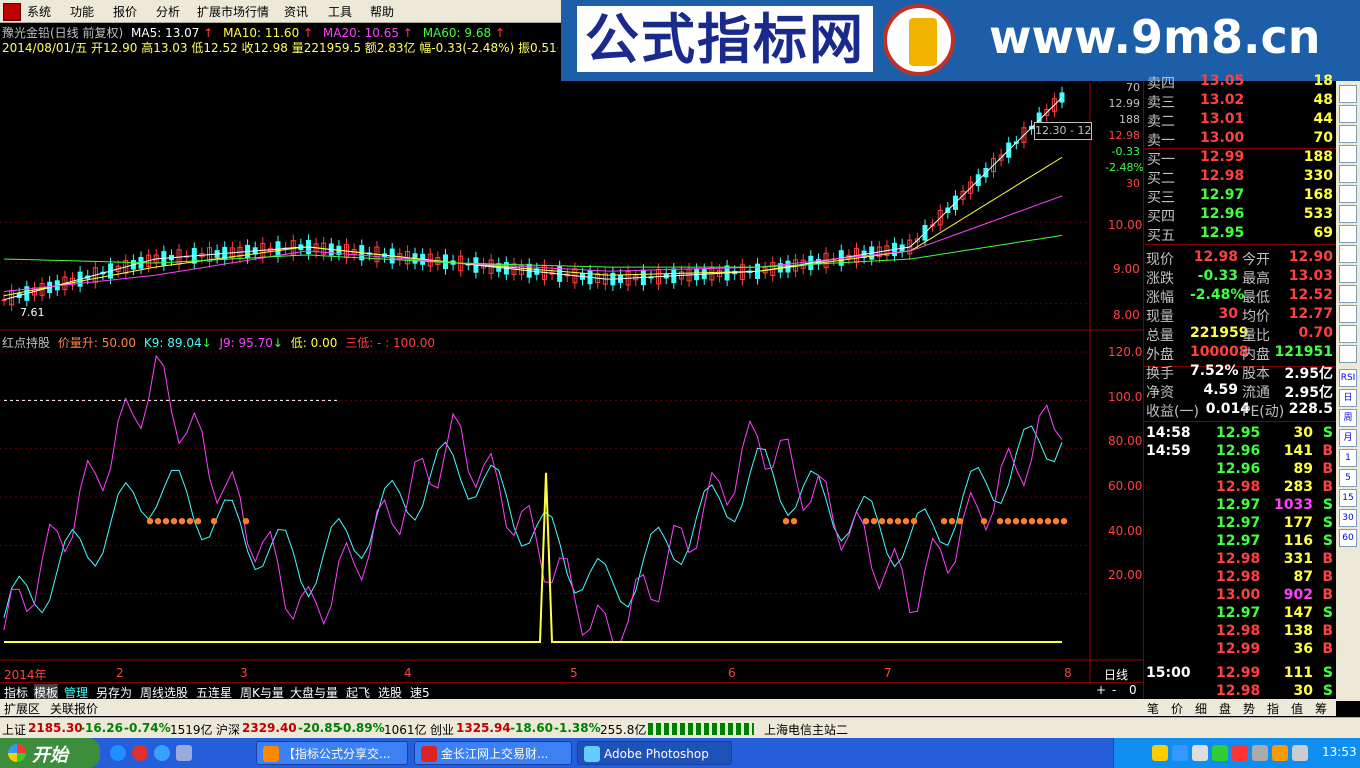  What do you see at coordinates (654, 753) in the screenshot?
I see `task-photoshop: Adobe Photoshop` at bounding box center [654, 753].